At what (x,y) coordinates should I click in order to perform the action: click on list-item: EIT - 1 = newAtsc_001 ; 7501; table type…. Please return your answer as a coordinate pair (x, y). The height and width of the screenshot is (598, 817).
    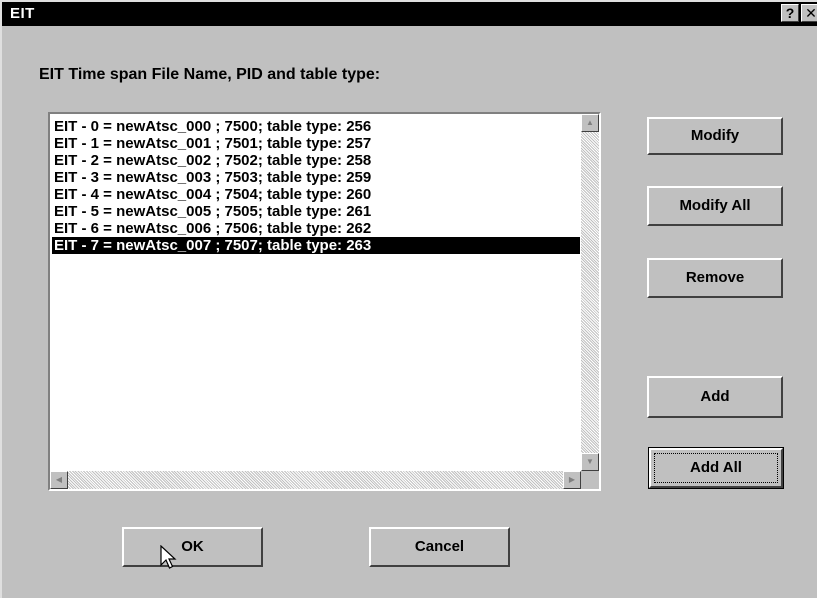
    Looking at the image, I should click on (316, 143).